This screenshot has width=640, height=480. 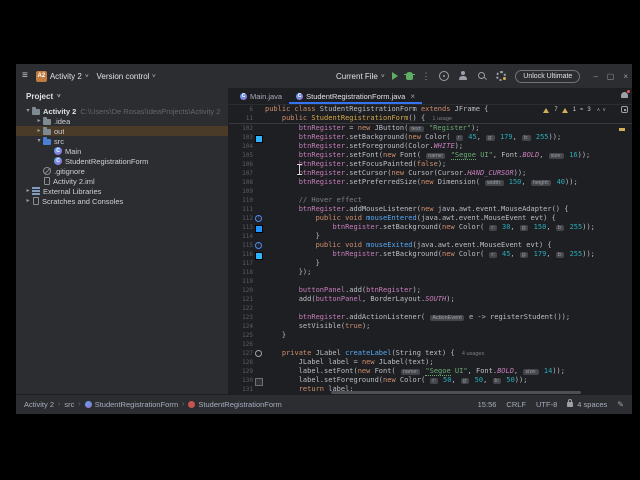 I want to click on more-actions-button: ⋮, so click(x=425, y=76).